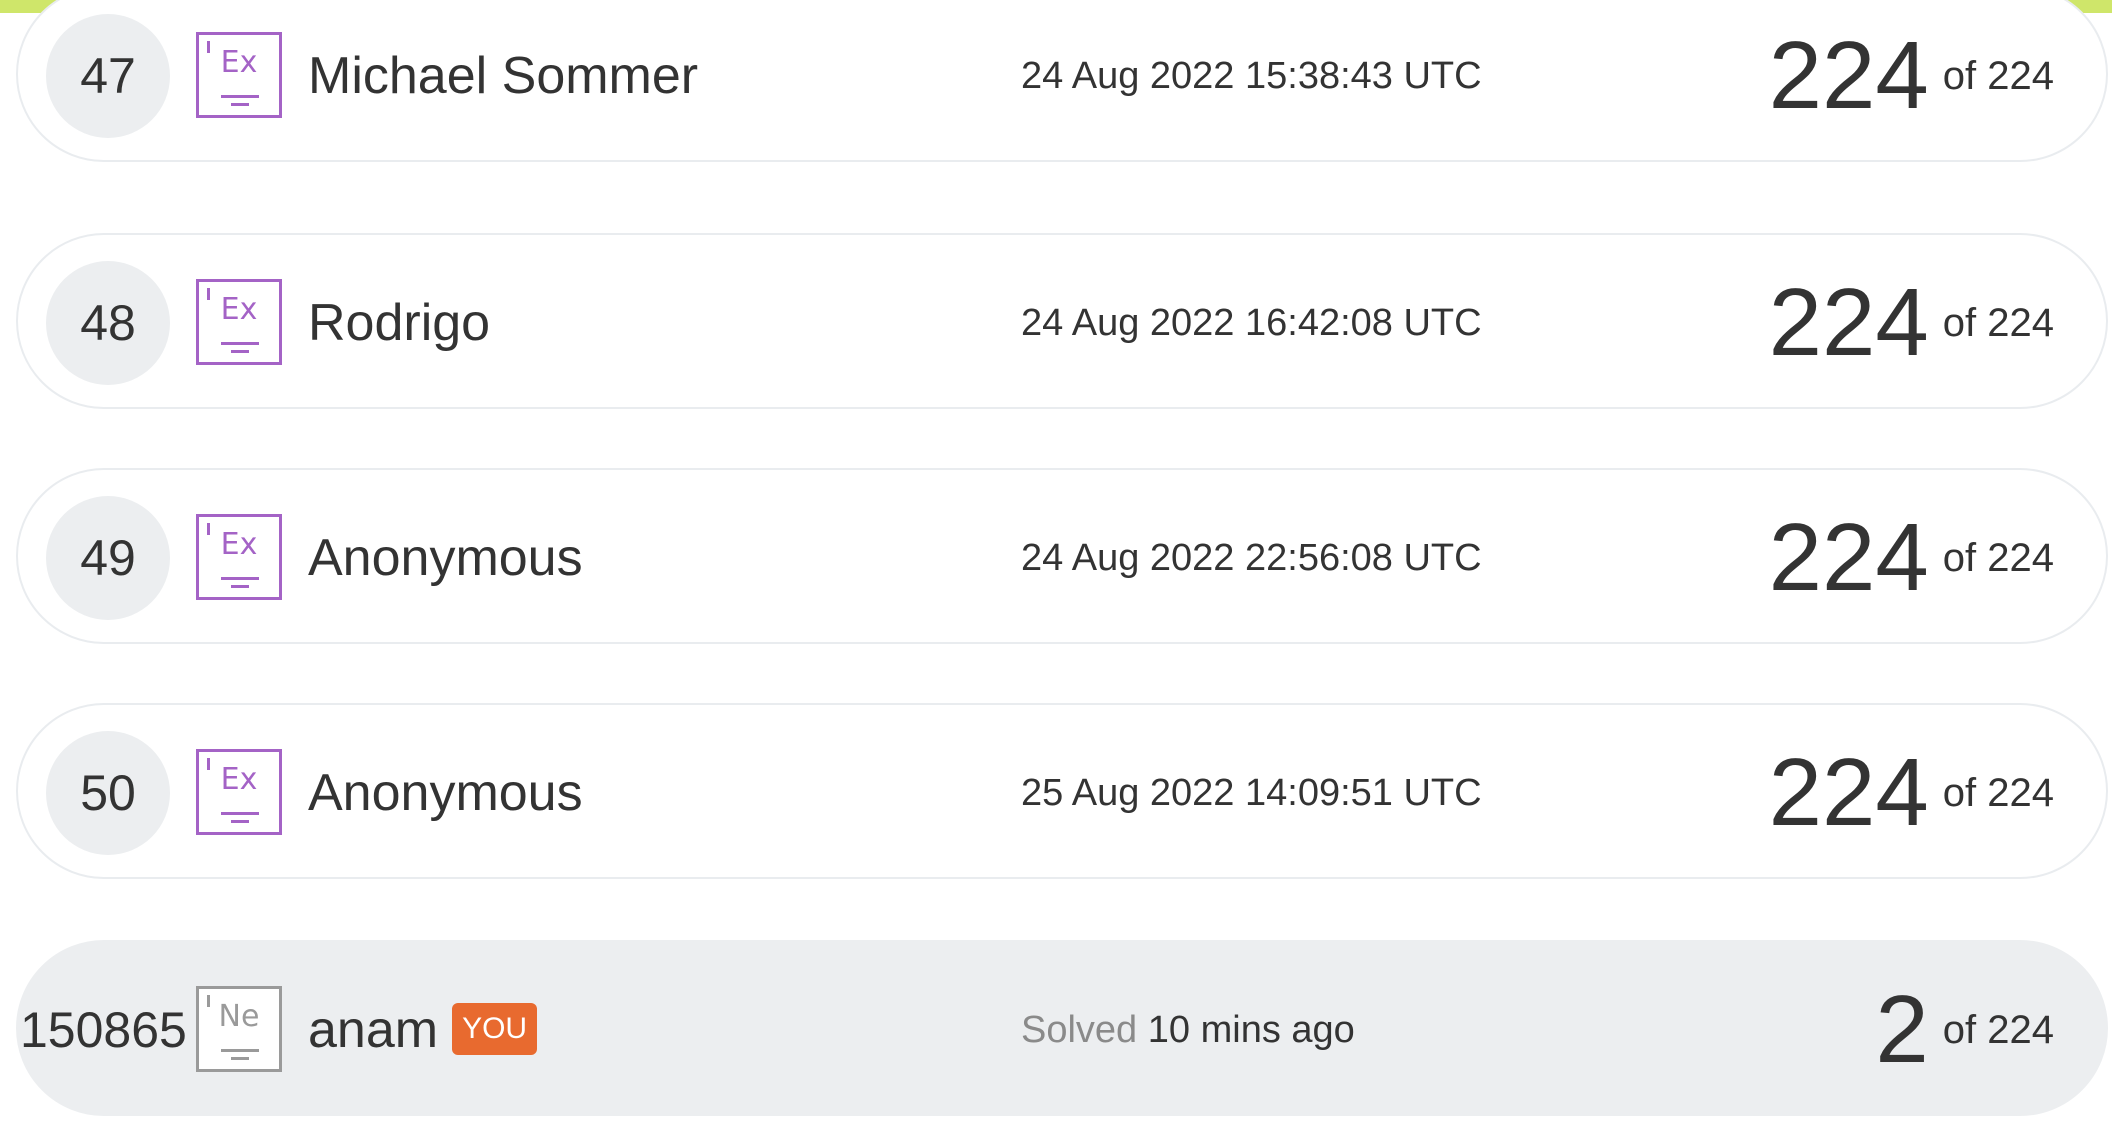 This screenshot has height=1139, width=2112. What do you see at coordinates (1251, 323) in the screenshot?
I see `solved-timestamp: 24 Aug 2022 16:42:08 UTC` at bounding box center [1251, 323].